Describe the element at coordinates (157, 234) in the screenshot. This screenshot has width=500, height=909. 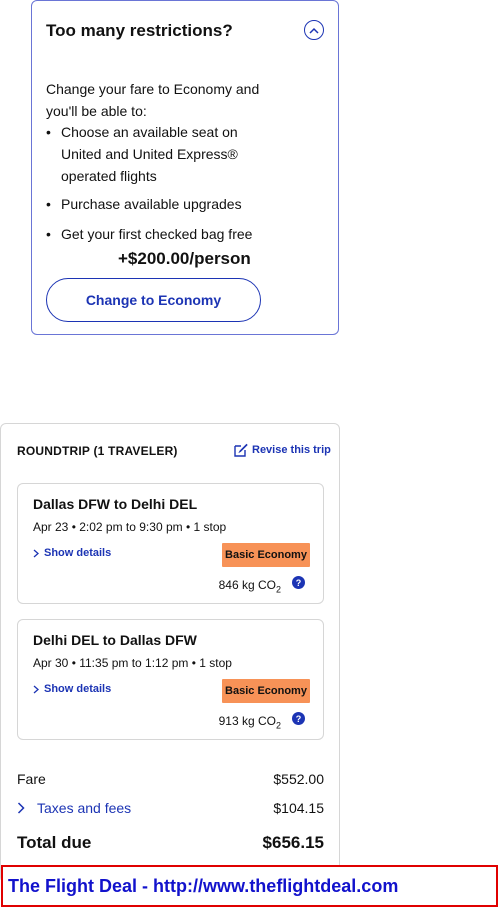
I see `benefit-text: Get your first checked bag free` at that location.